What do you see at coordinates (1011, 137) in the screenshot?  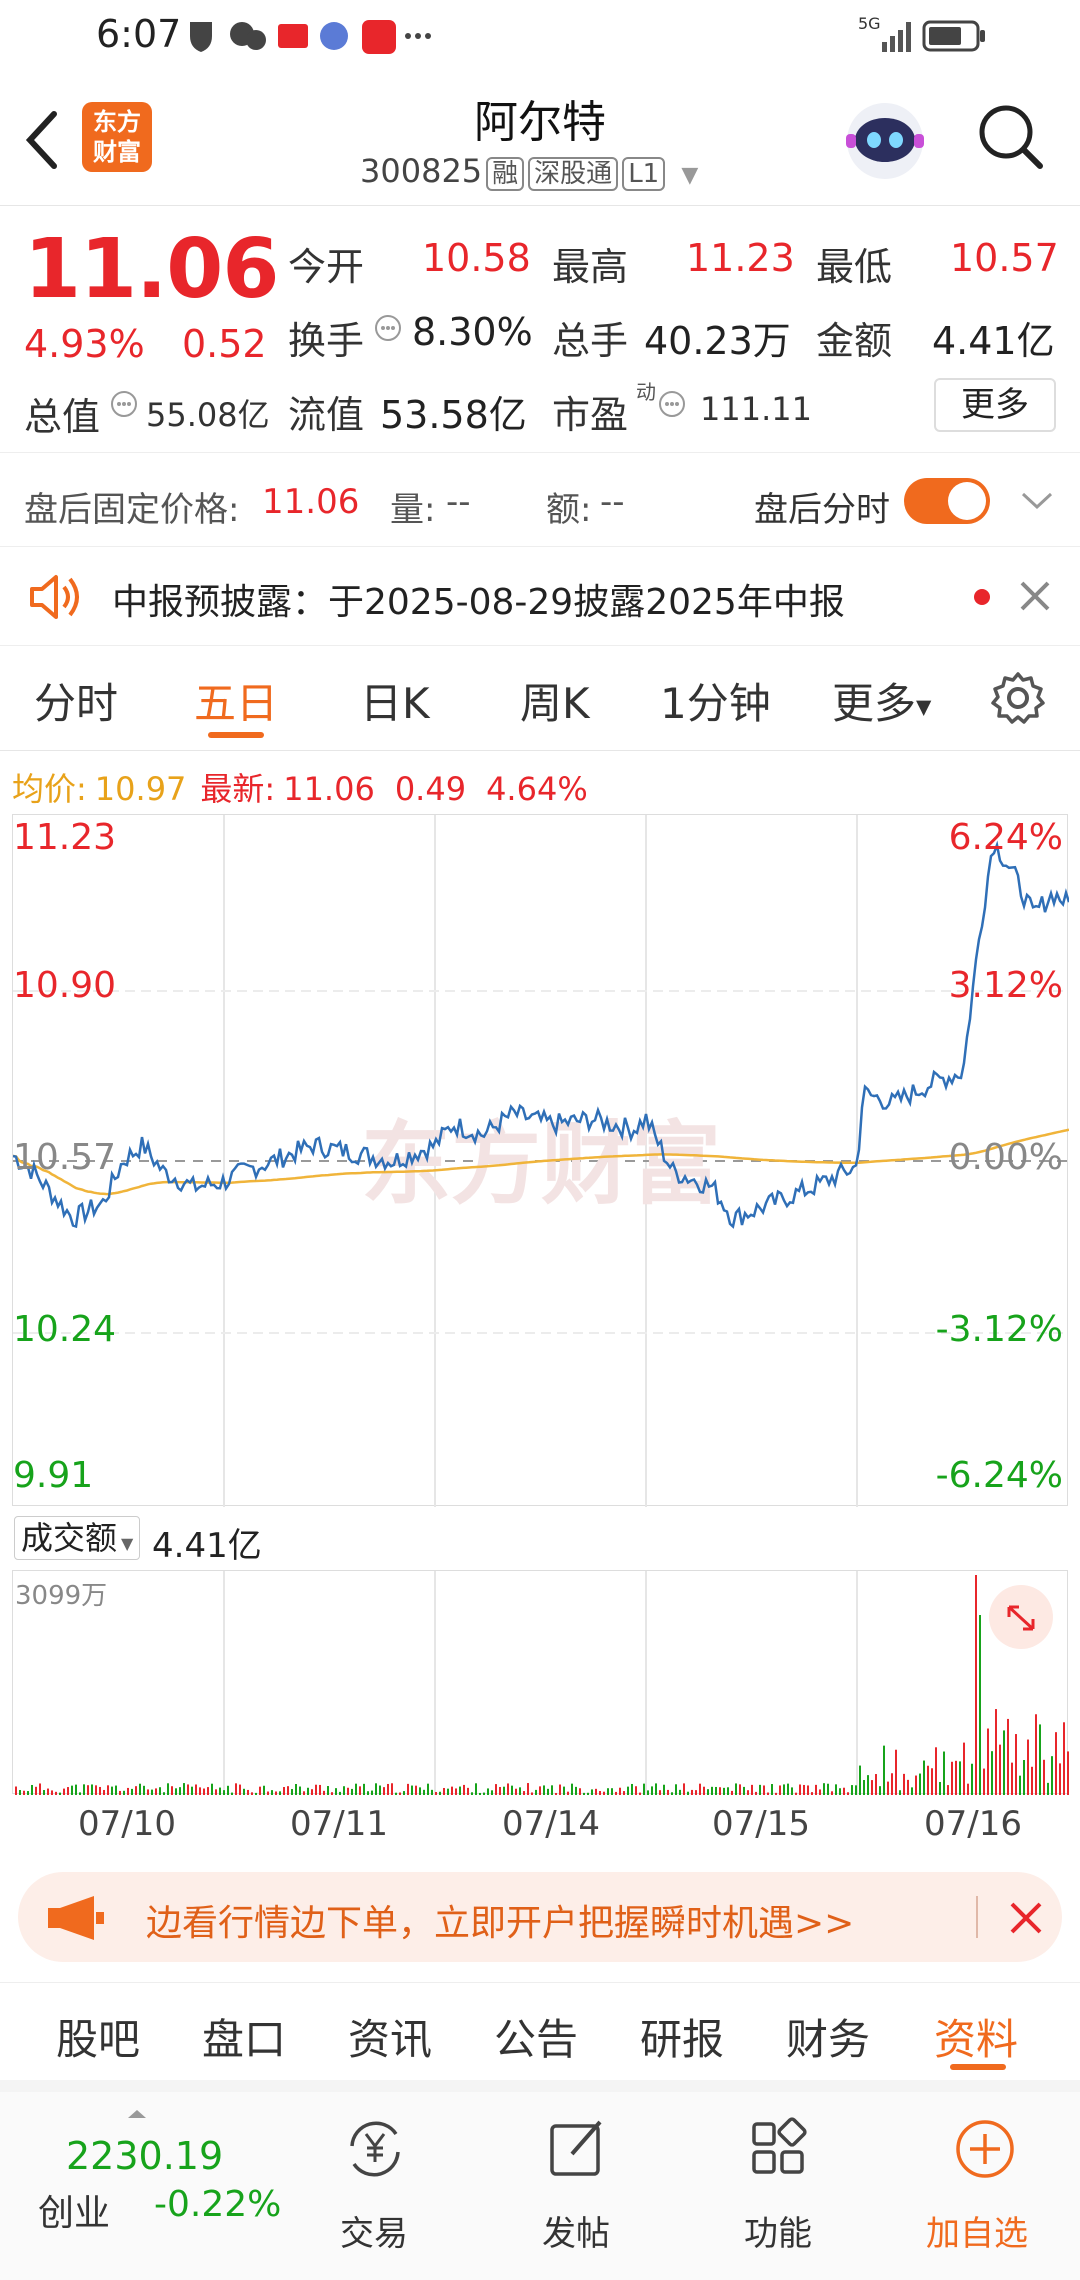 I see `search-icon` at bounding box center [1011, 137].